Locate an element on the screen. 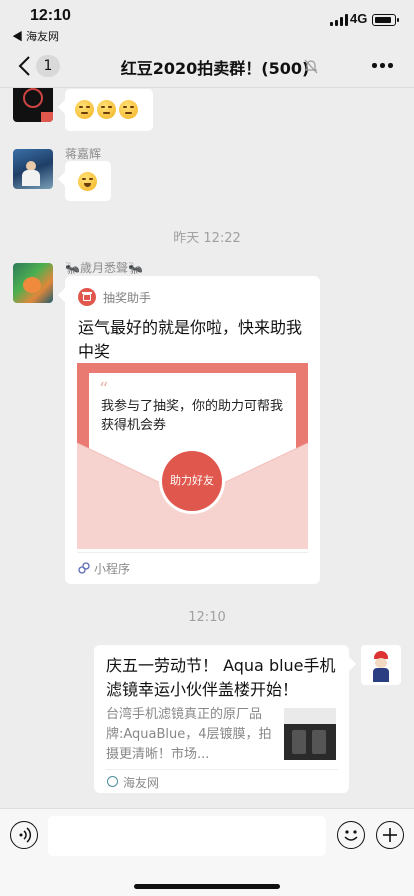 The height and width of the screenshot is (896, 414). chat-input-bar is located at coordinates (207, 852).